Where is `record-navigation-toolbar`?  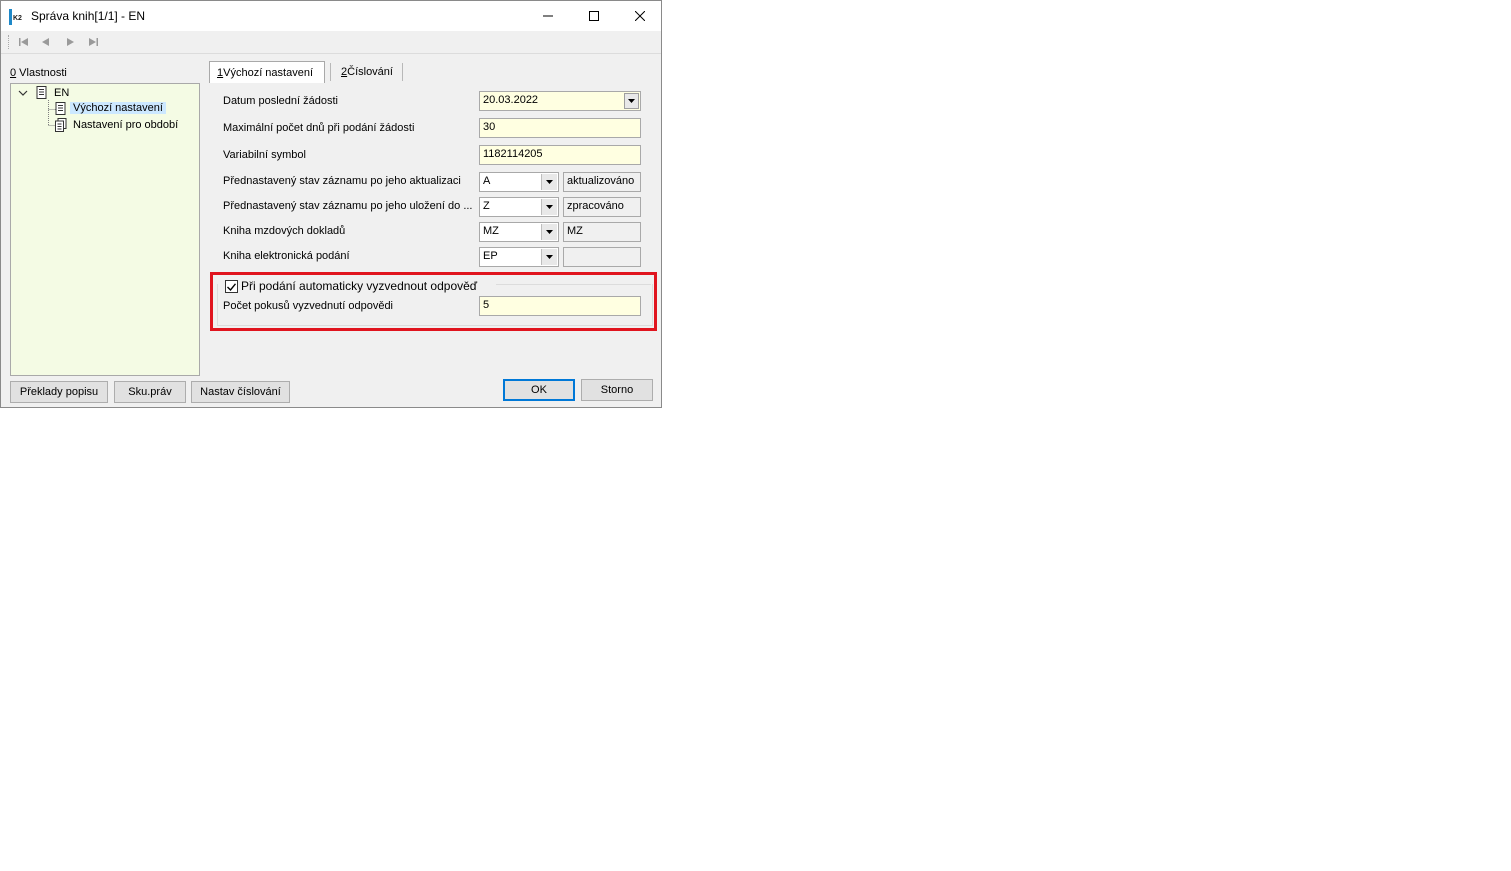
record-navigation-toolbar is located at coordinates (331, 42).